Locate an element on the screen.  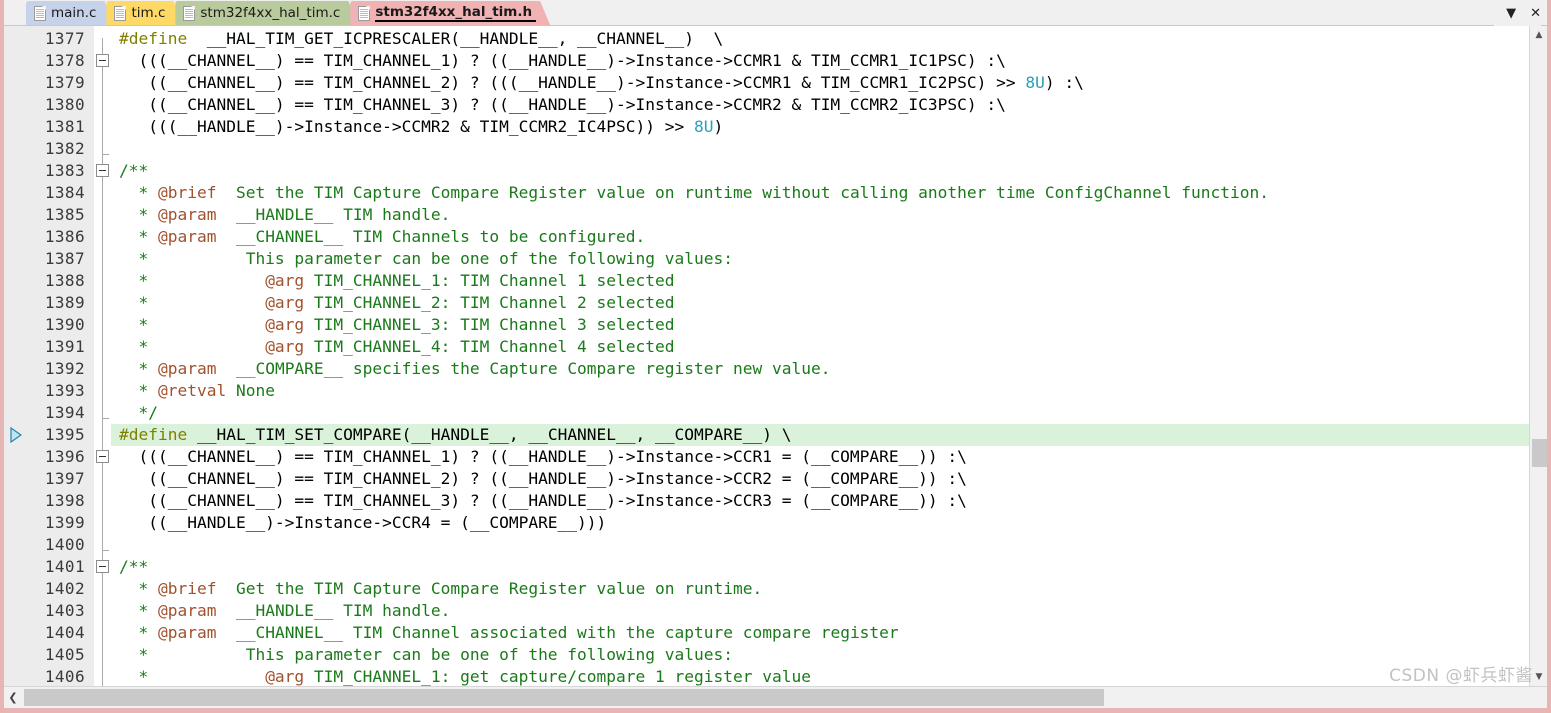
fold-region-end is located at coordinates (105, 550).